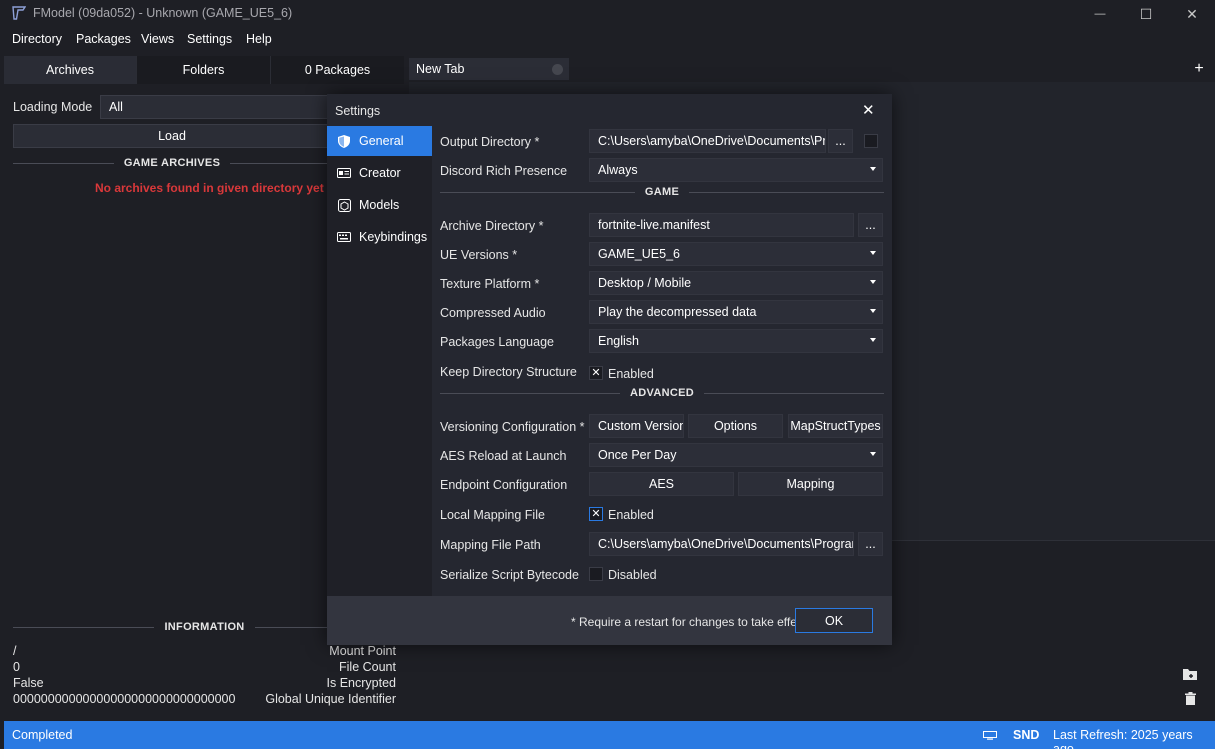  What do you see at coordinates (489, 69) in the screenshot?
I see `tab-new-tab: New Tab` at bounding box center [489, 69].